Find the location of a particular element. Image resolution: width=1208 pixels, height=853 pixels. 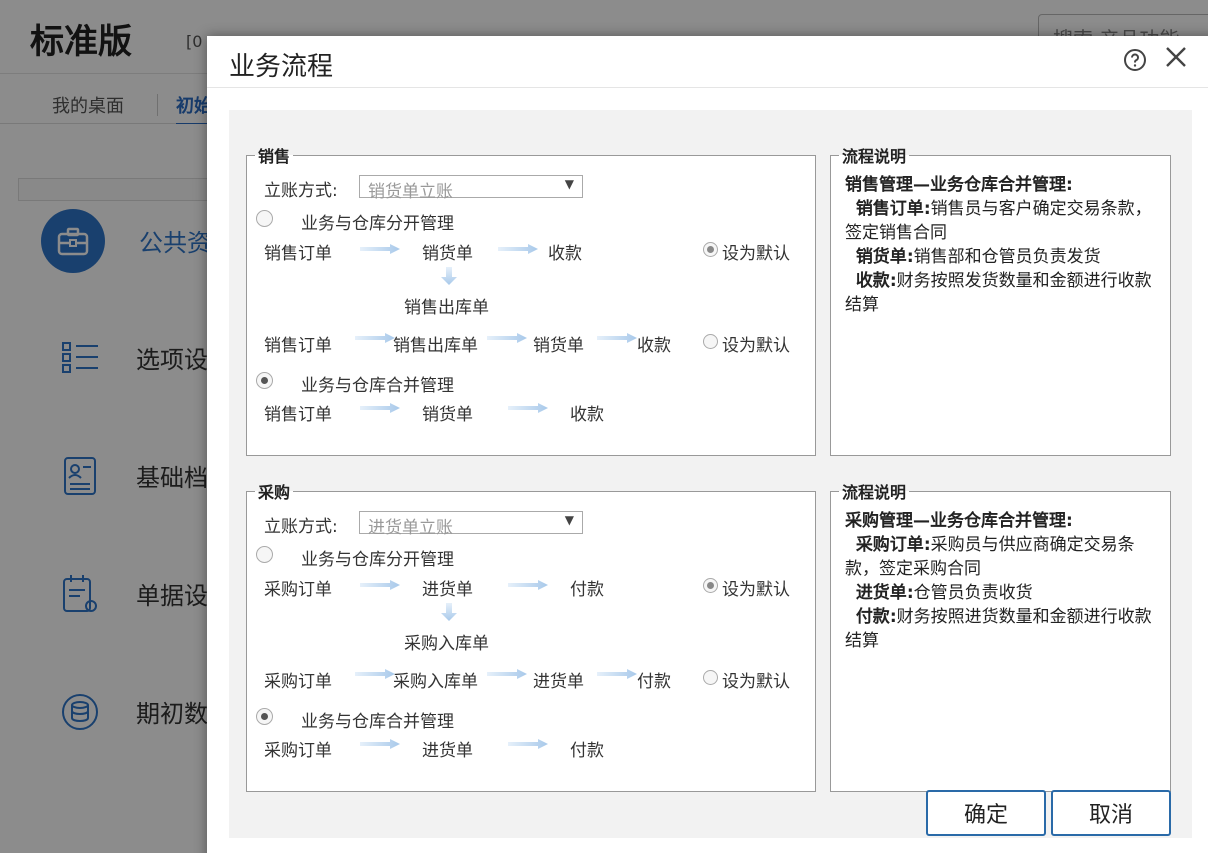

desc-text: 仓管员负责收货 is located at coordinates (973, 593).